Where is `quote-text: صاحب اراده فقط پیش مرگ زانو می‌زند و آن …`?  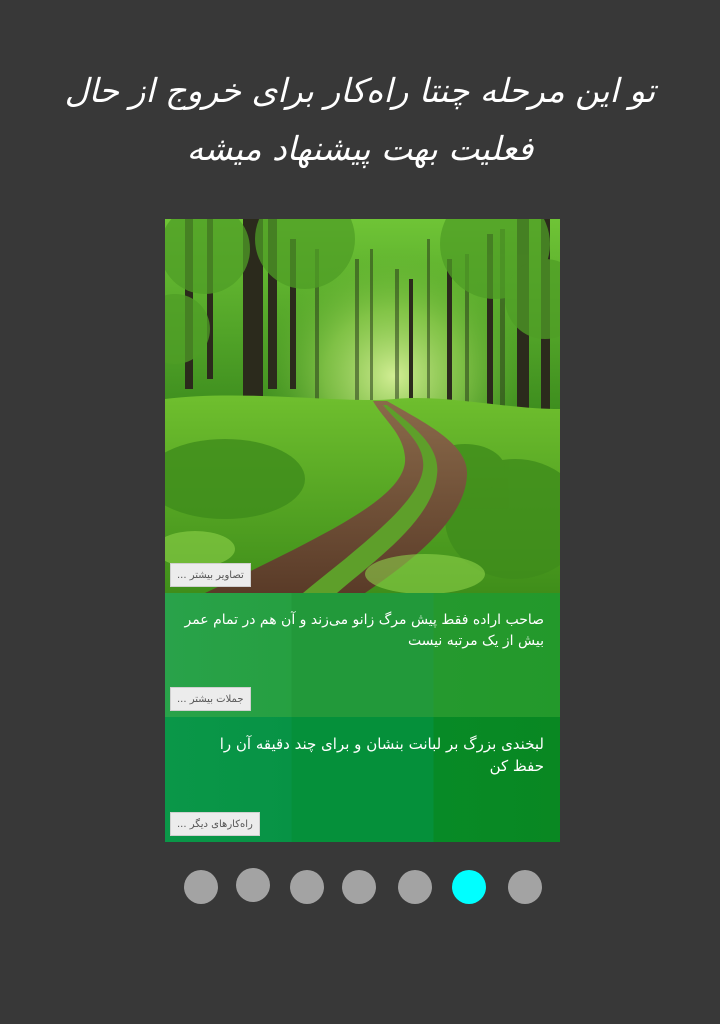
quote-text: صاحب اراده فقط پیش مرگ زانو می‌زند و آن … is located at coordinates (364, 630).